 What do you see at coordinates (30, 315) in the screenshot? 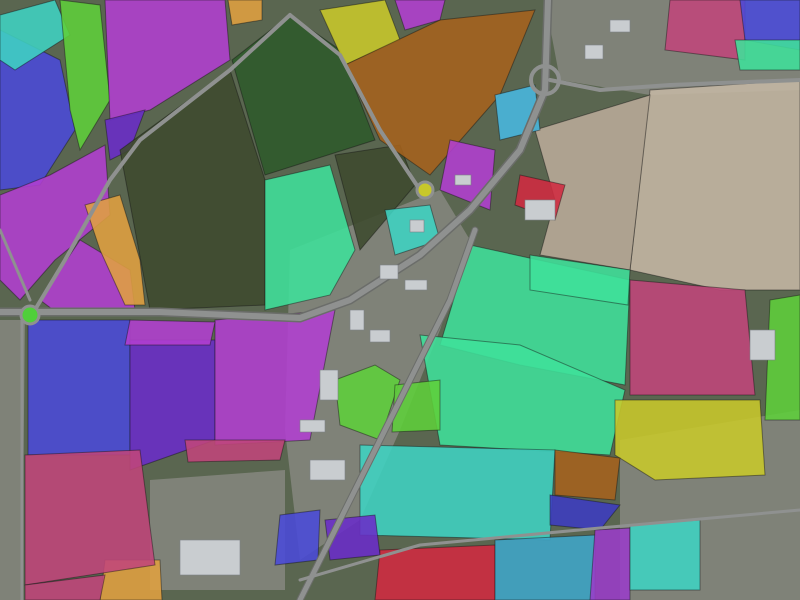
I see `west-roundabout` at bounding box center [30, 315].